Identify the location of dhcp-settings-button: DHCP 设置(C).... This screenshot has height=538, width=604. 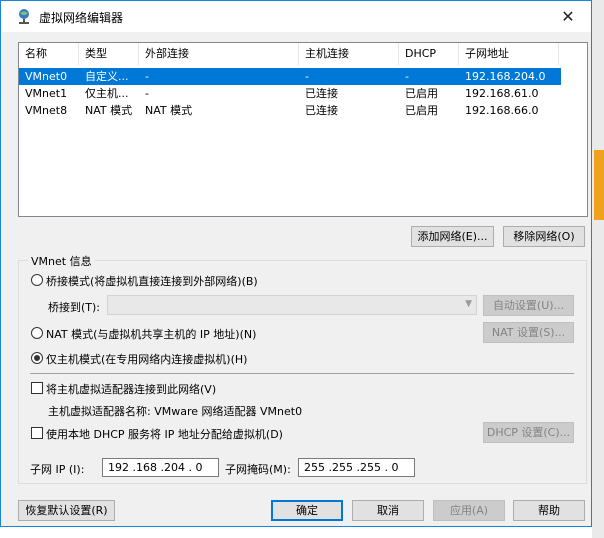
(528, 432).